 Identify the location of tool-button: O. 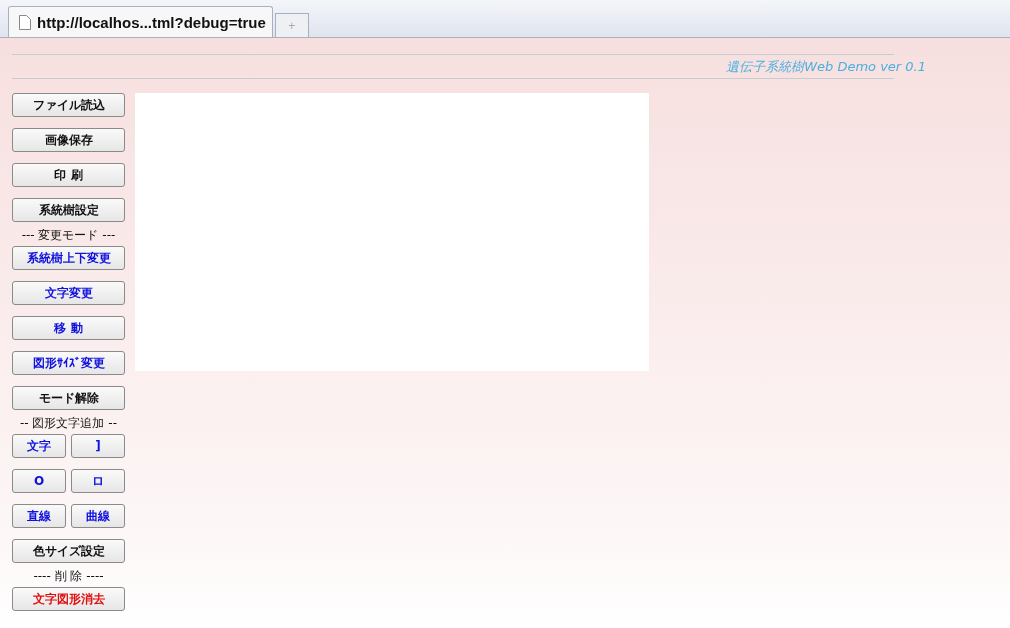
(39, 481).